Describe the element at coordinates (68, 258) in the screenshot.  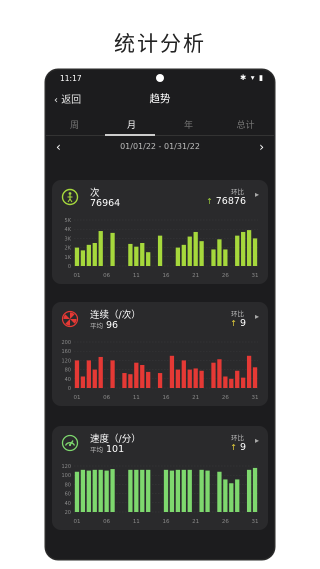
I see `y-tick-label: 1K` at that location.